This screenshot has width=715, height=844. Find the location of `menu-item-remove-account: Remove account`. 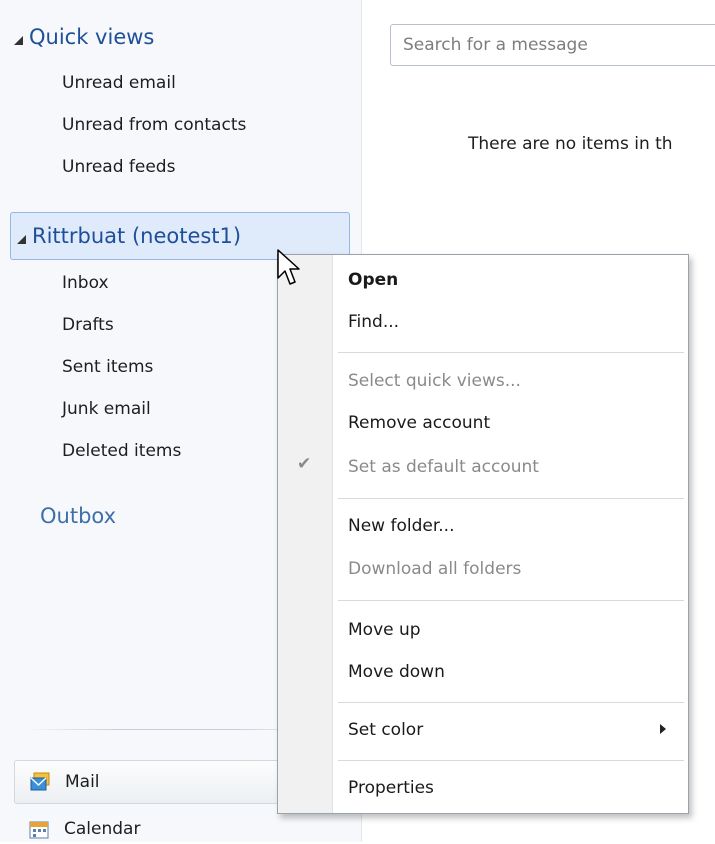

menu-item-remove-account: Remove account is located at coordinates (419, 423).